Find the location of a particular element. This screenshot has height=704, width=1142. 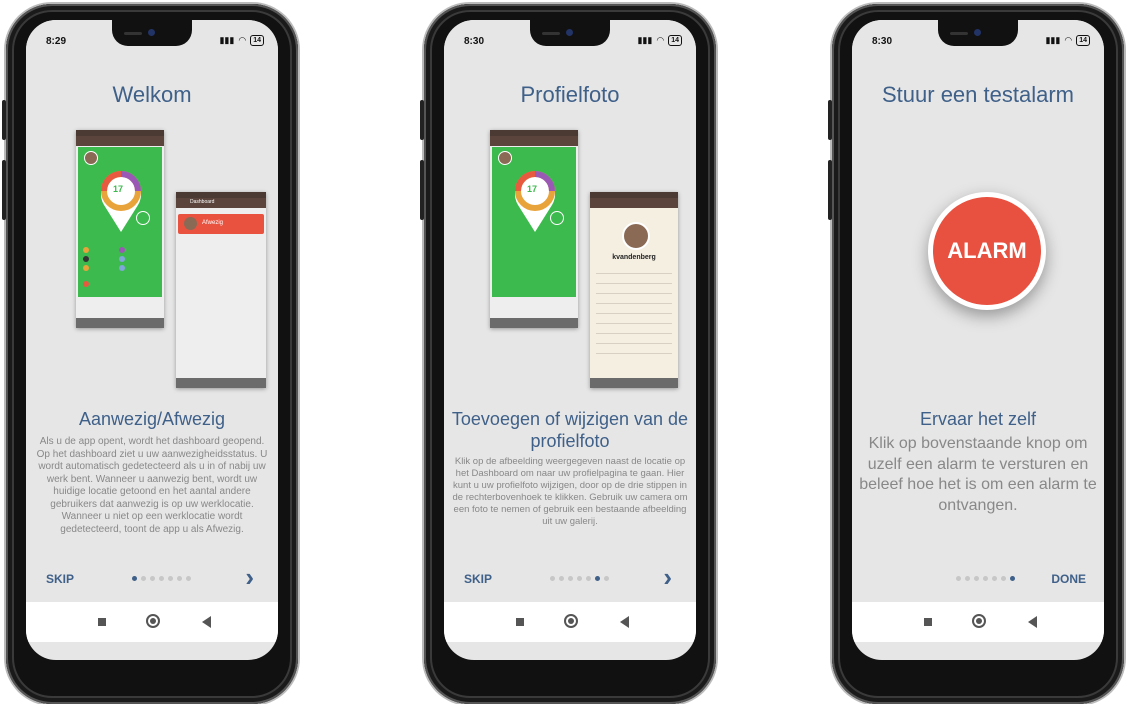

mini-username: kvandenberg is located at coordinates (634, 257).